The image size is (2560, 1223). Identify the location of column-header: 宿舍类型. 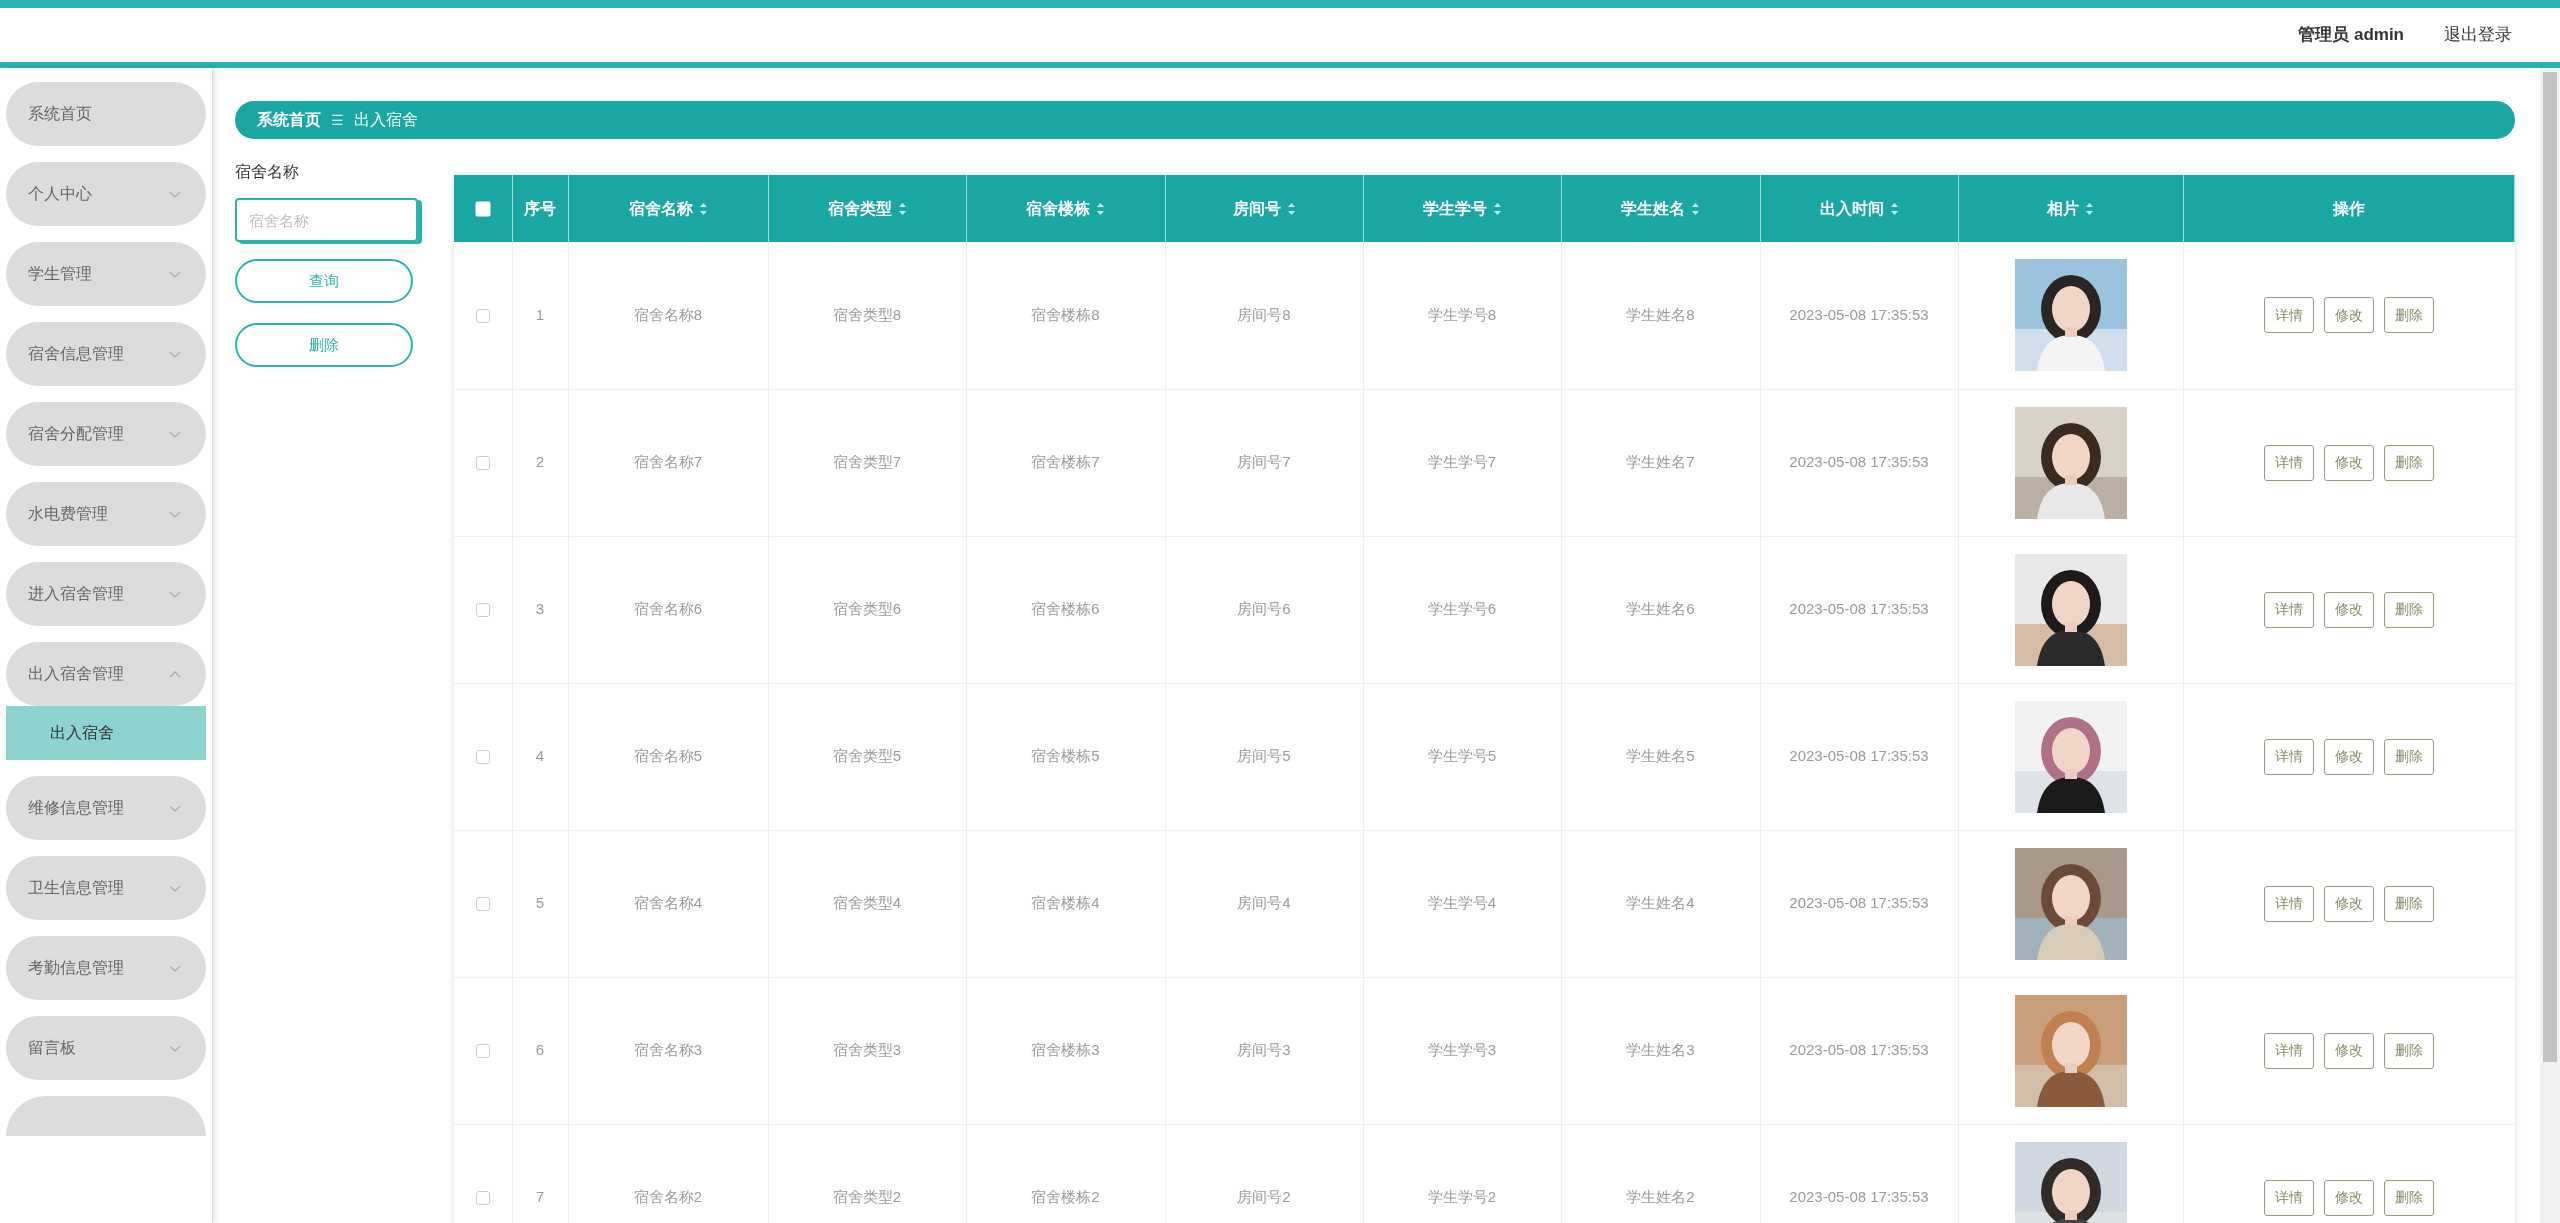
(867, 208).